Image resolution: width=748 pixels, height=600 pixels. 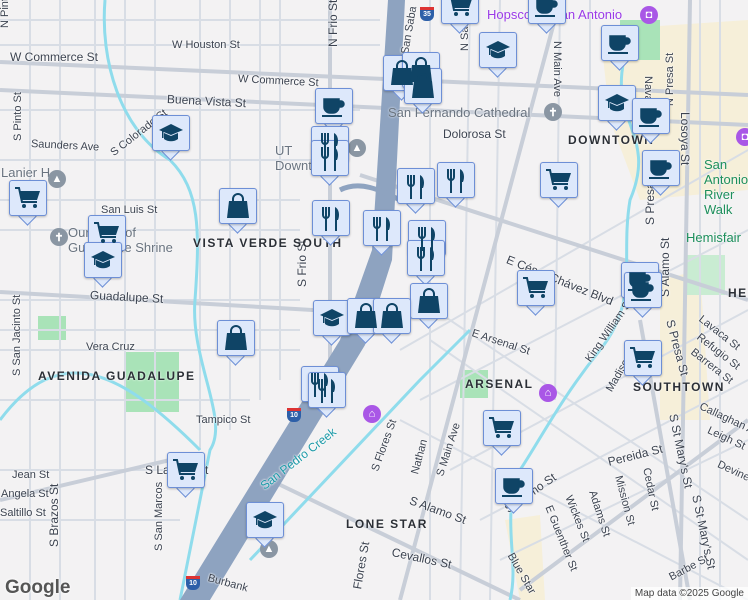 I want to click on neighborhood-label: AVENIDA GUADALUPE, so click(x=117, y=376).